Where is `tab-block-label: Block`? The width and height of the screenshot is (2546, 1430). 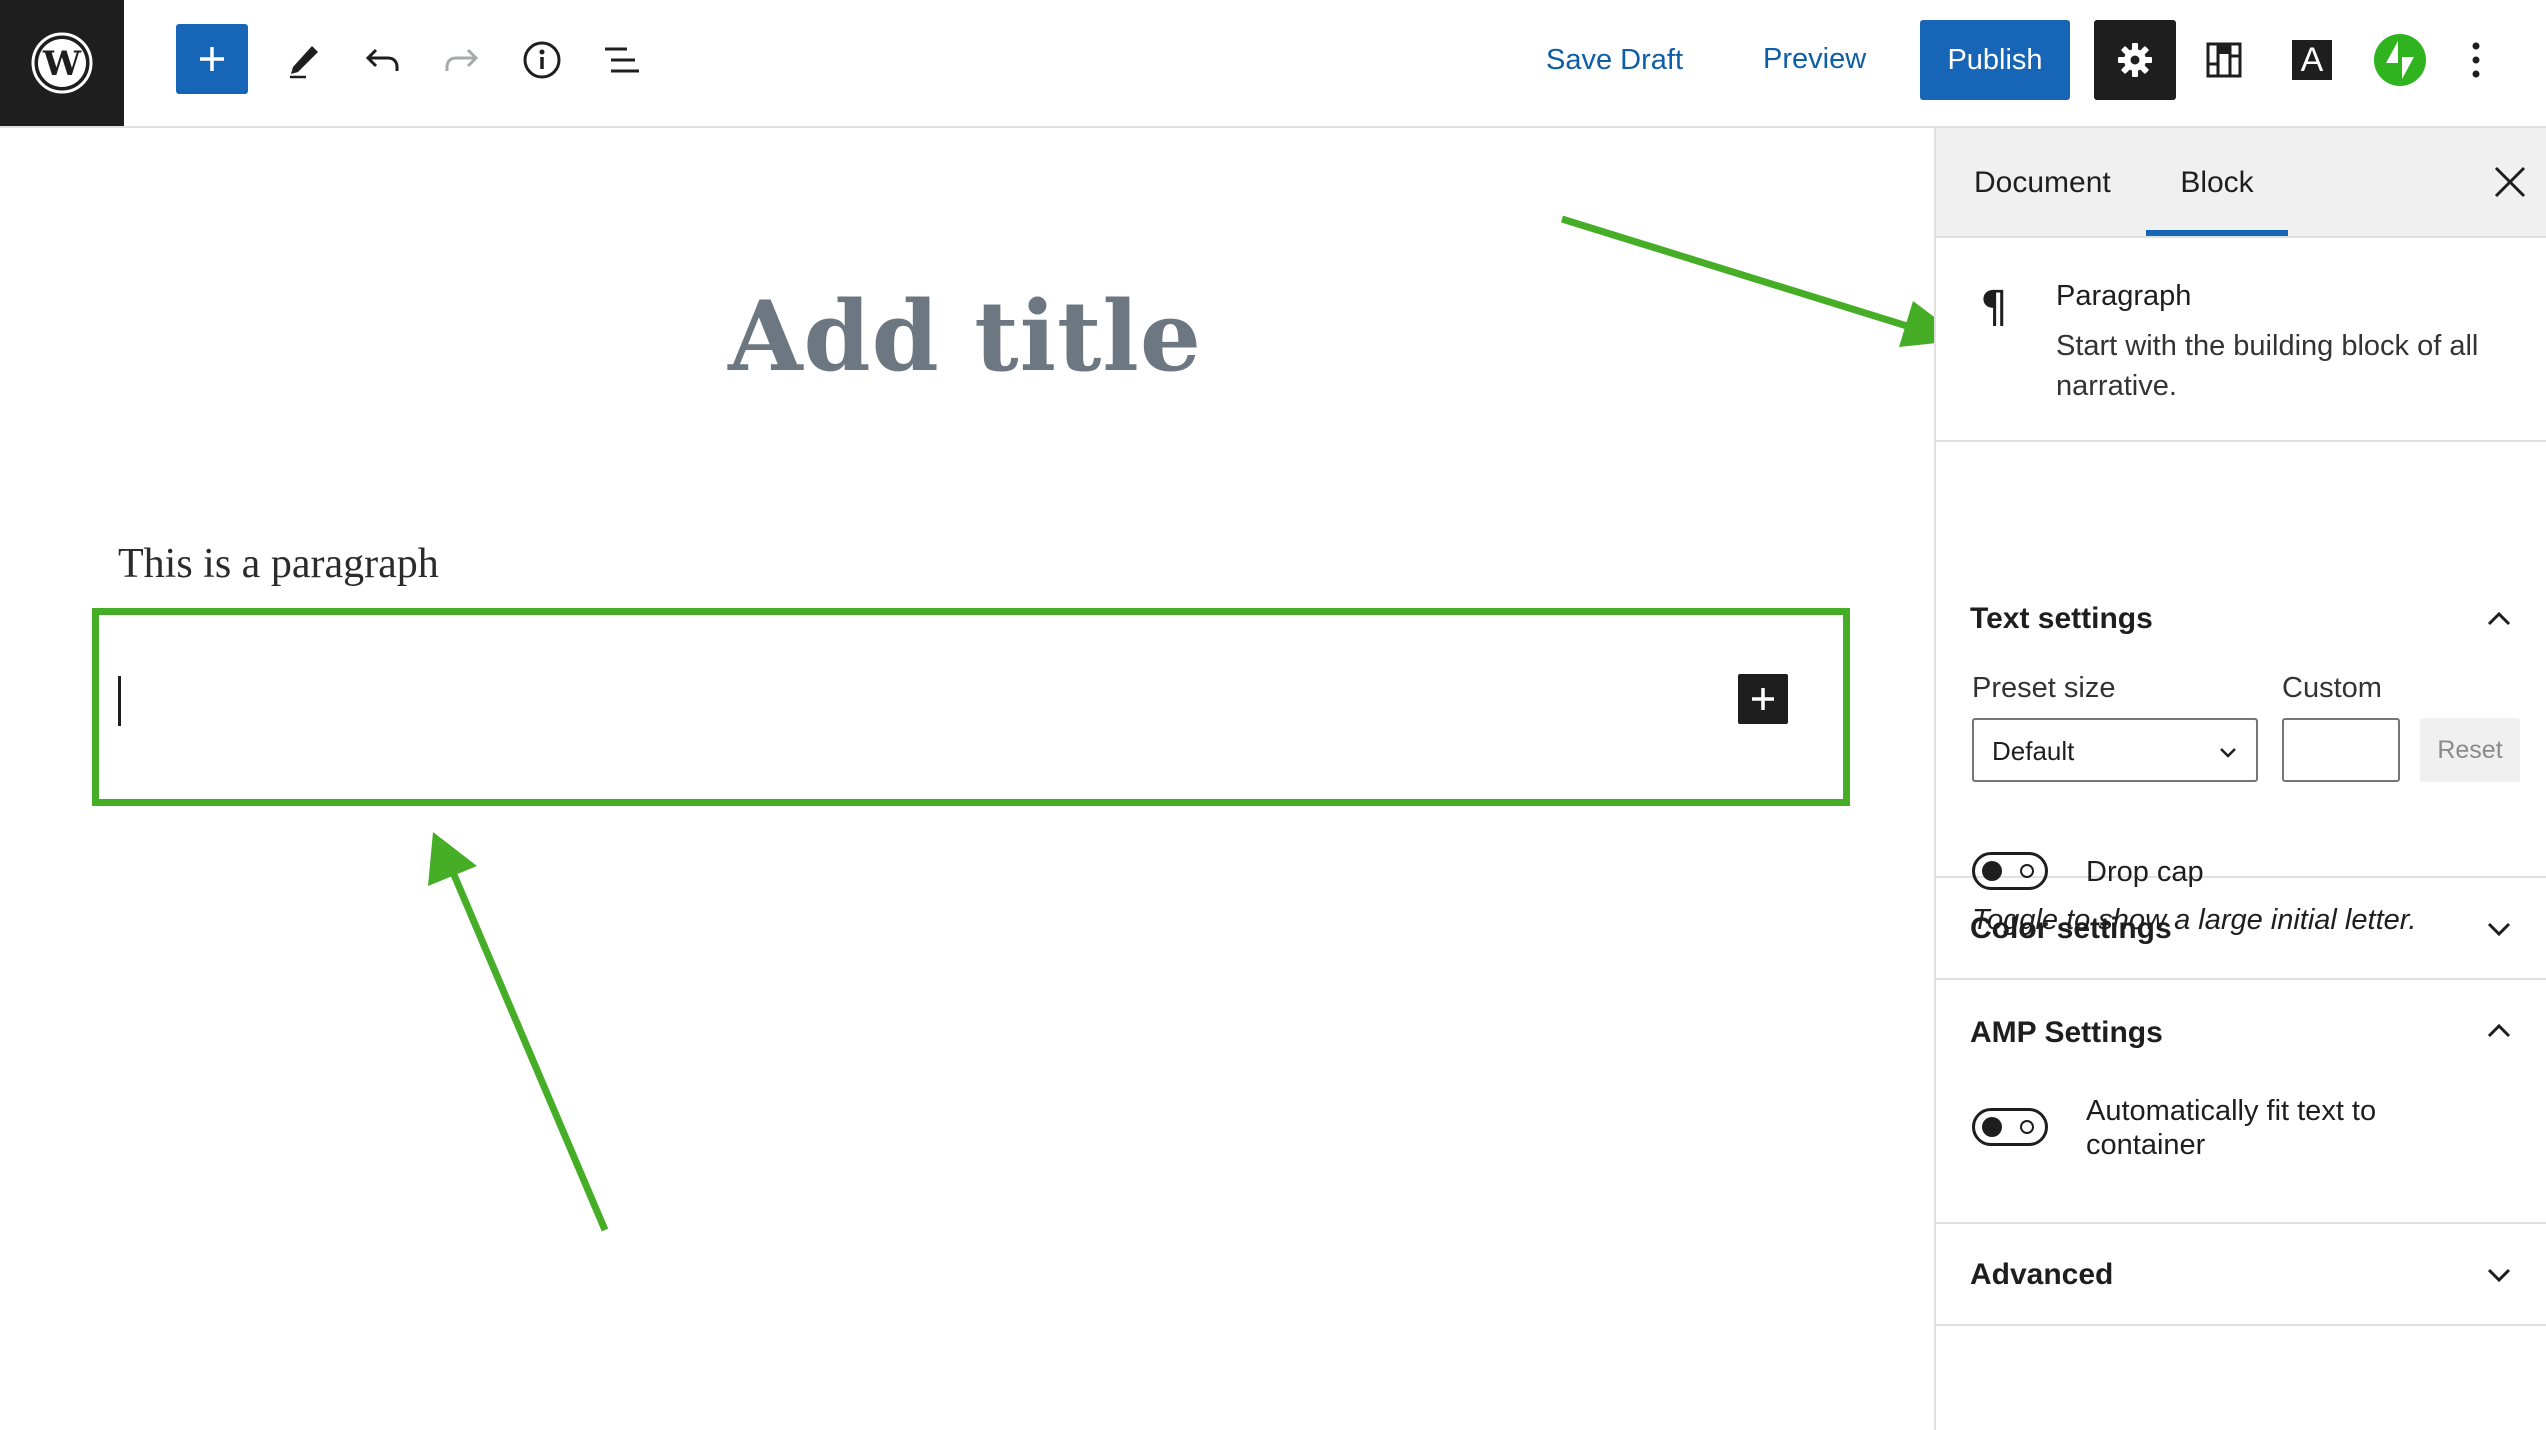 tab-block-label: Block is located at coordinates (2217, 182).